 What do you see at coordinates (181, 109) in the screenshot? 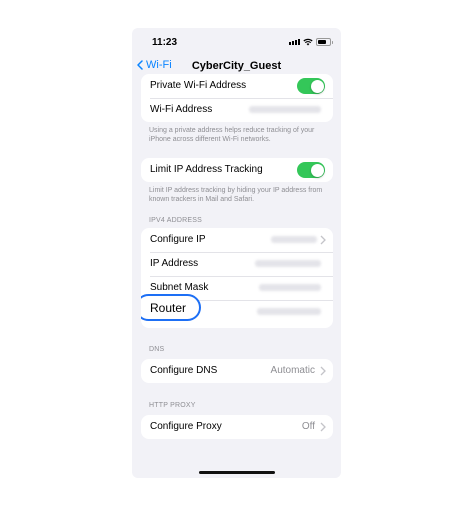
I see `wifi-address-label: Wi-Fi Address` at bounding box center [181, 109].